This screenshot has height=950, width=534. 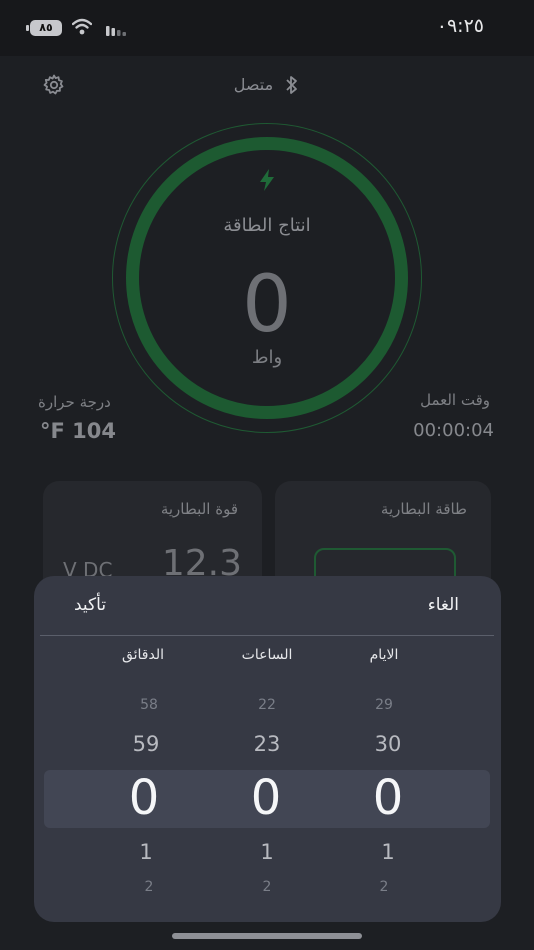 I want to click on battery-icon: ٨٥, so click(x=44, y=28).